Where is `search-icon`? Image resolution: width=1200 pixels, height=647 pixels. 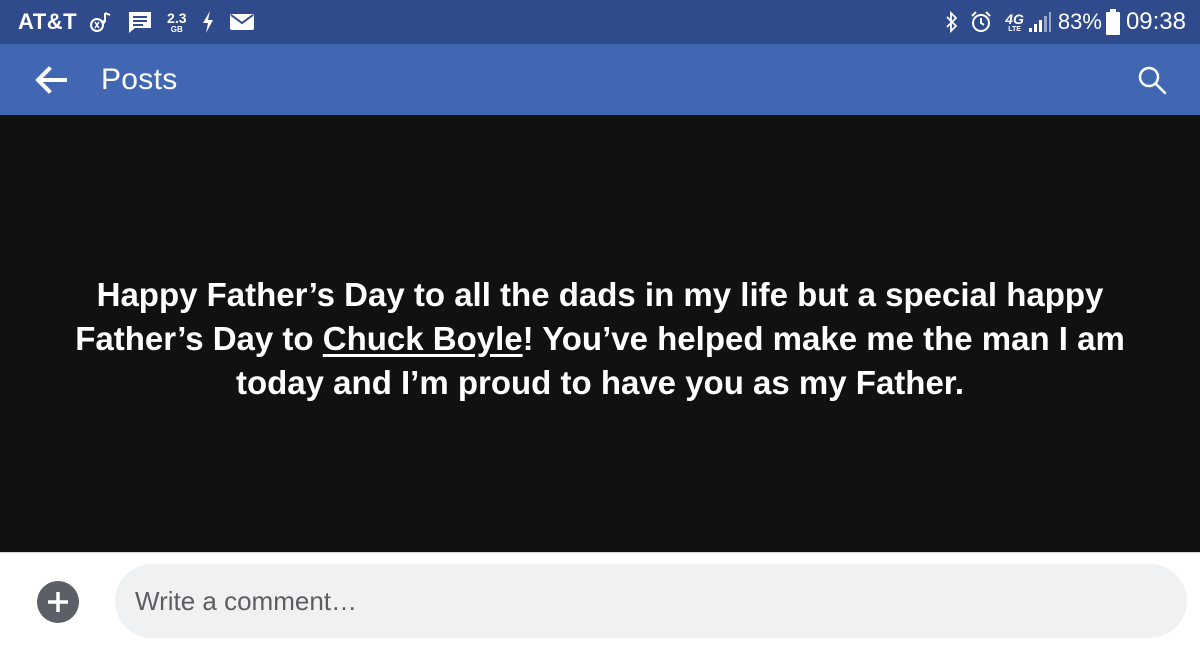
search-icon is located at coordinates (1152, 80).